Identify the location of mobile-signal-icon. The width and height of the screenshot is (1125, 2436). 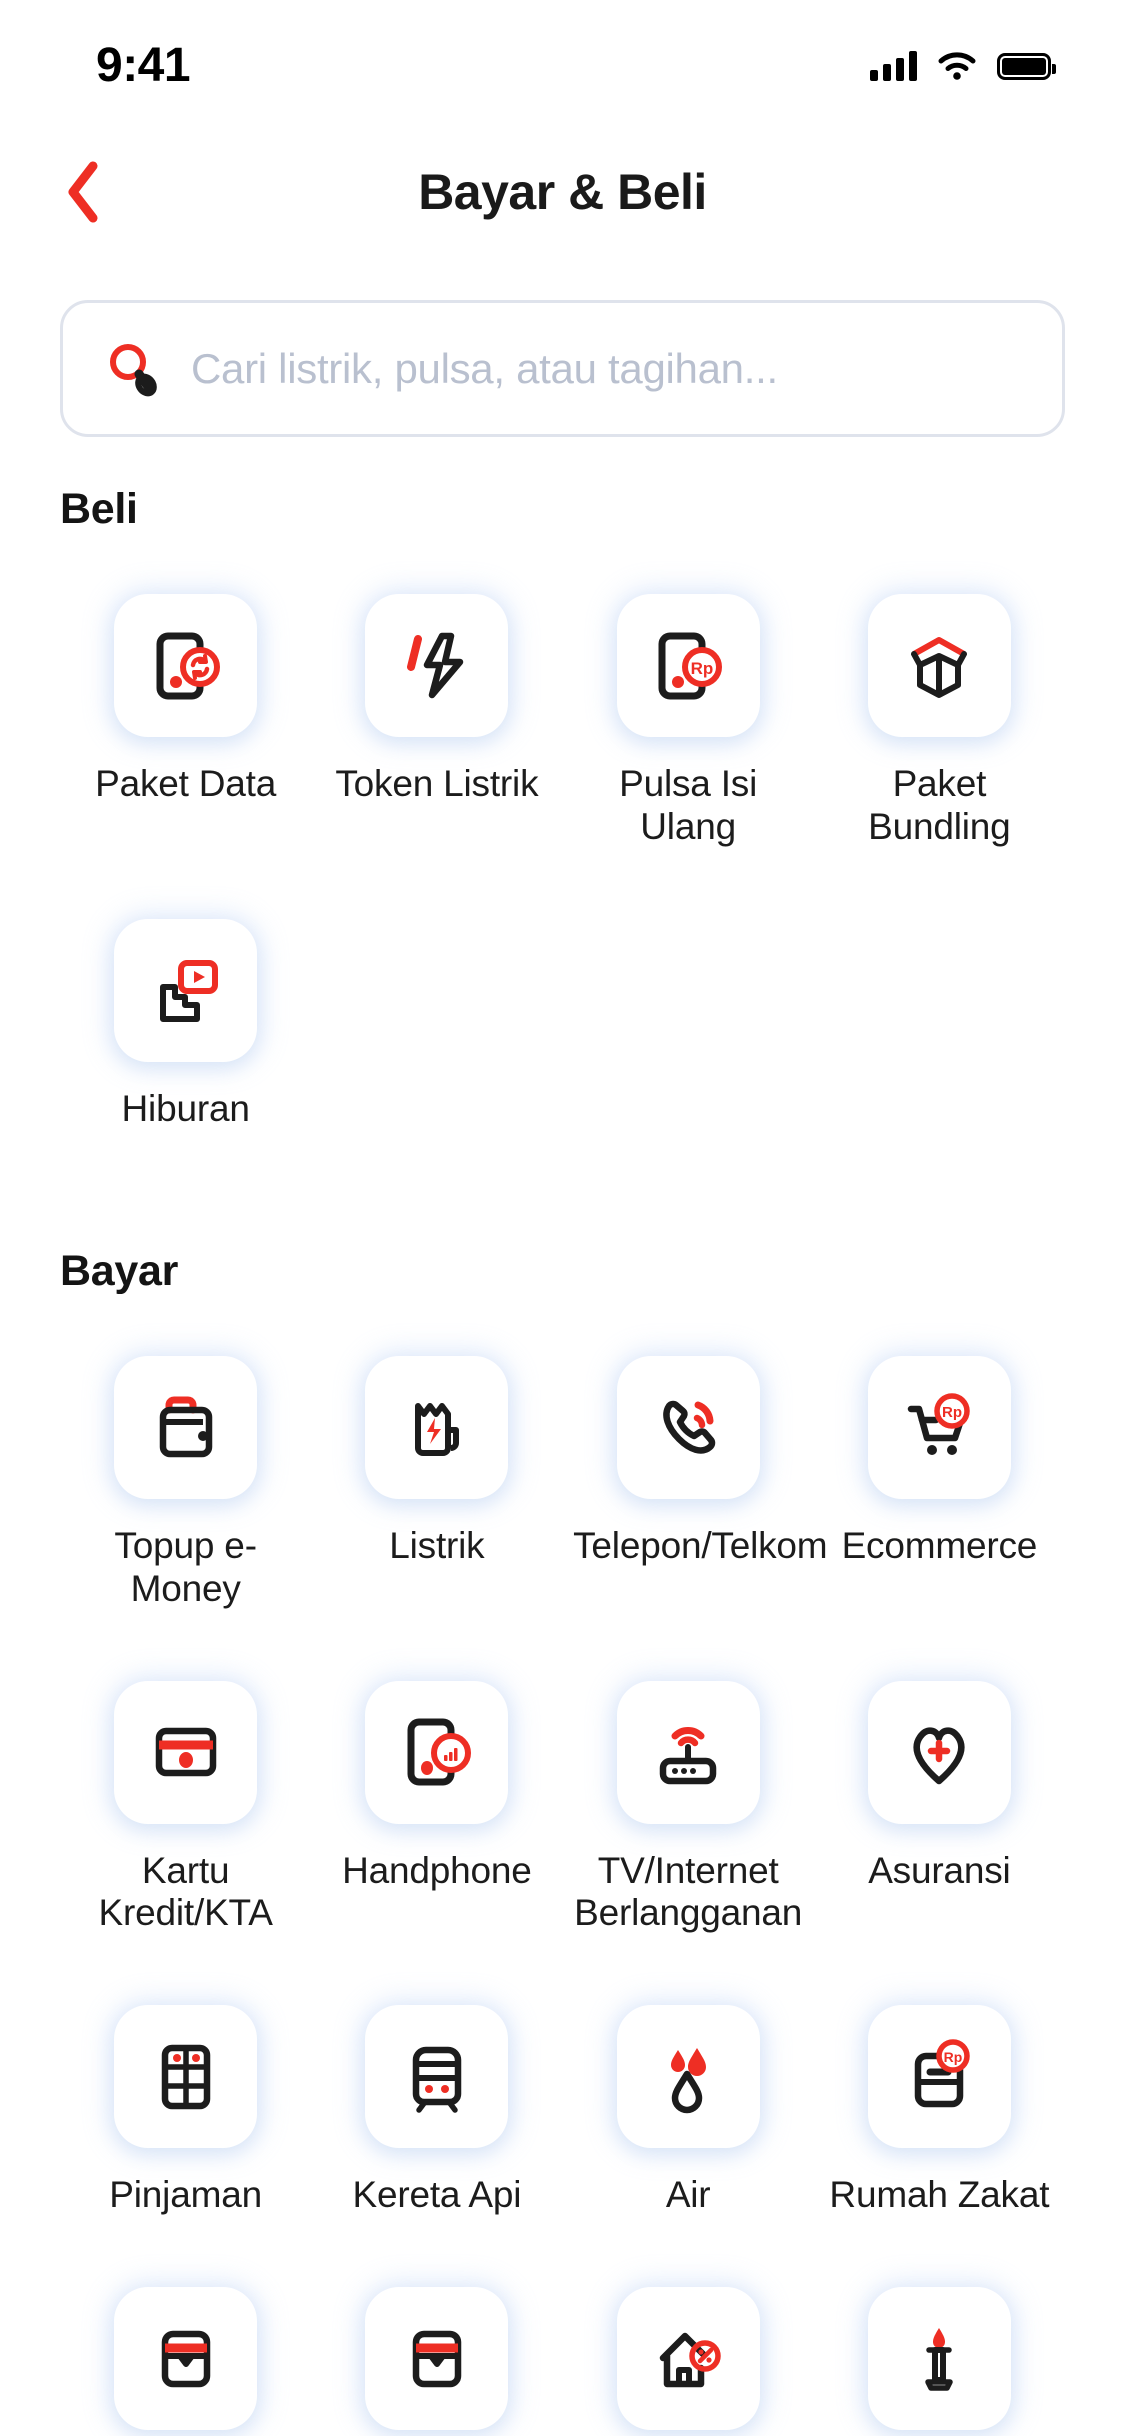
(439, 1752).